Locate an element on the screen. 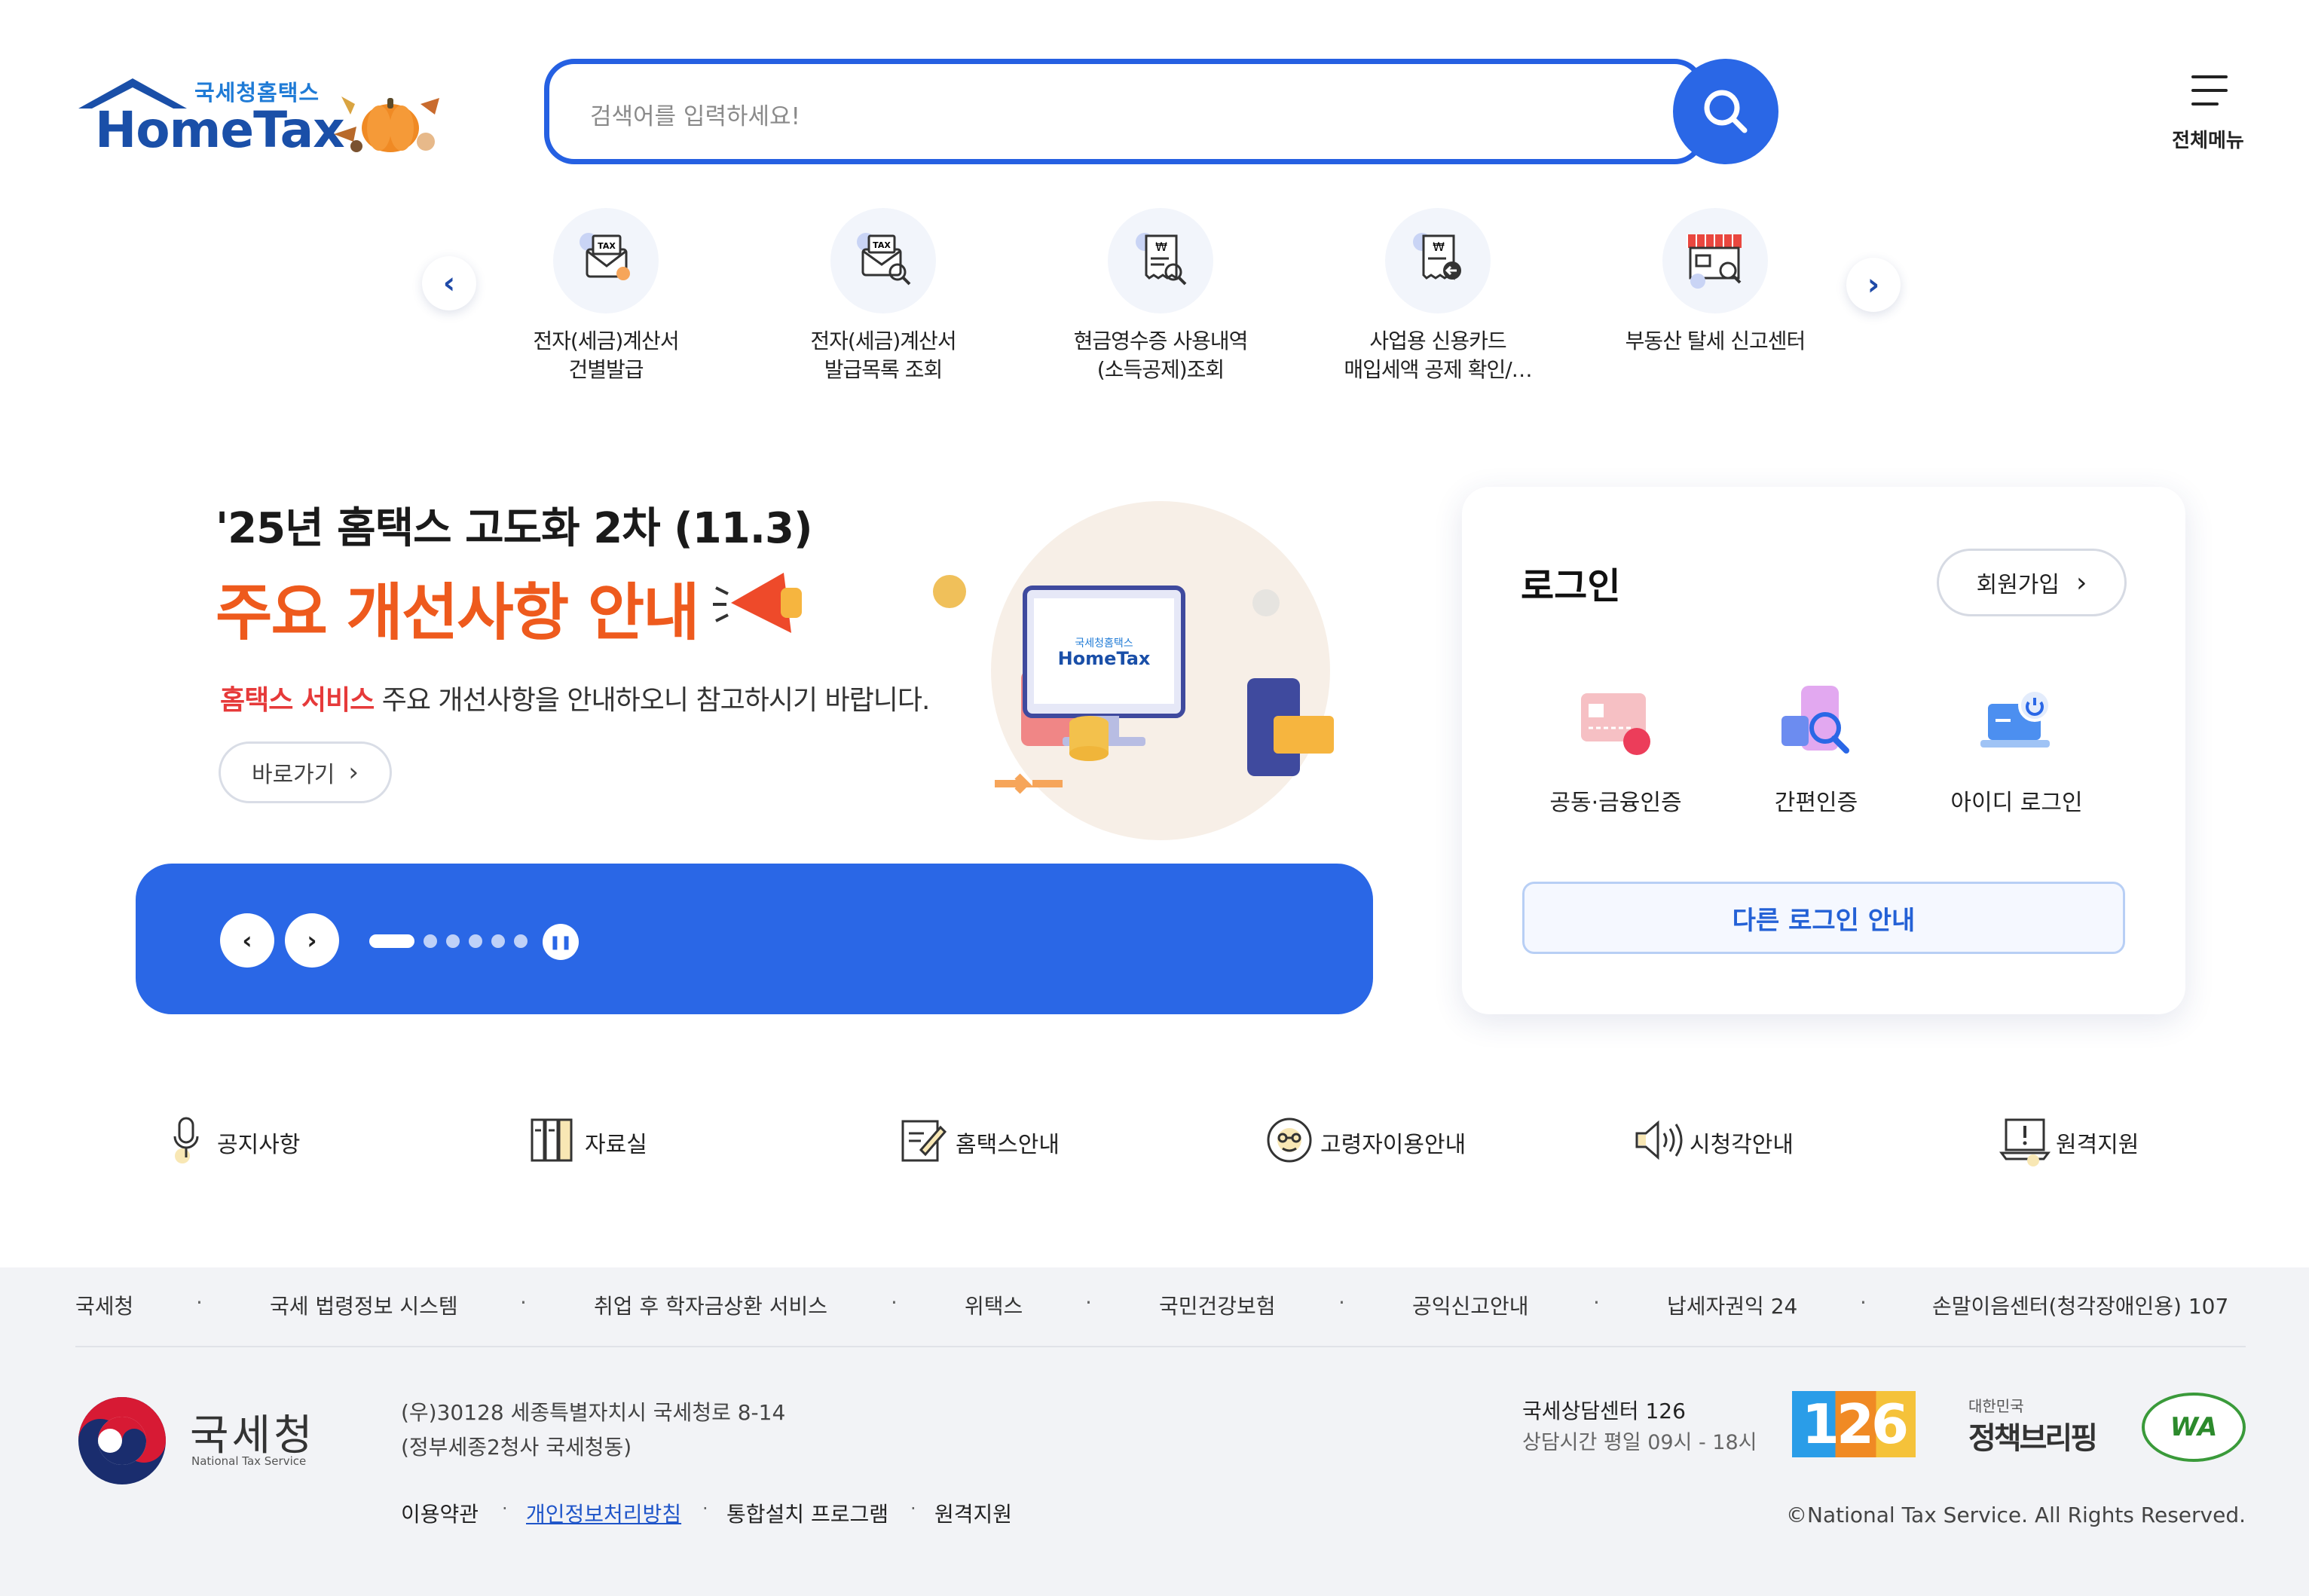  microphone-icon is located at coordinates (186, 1140).